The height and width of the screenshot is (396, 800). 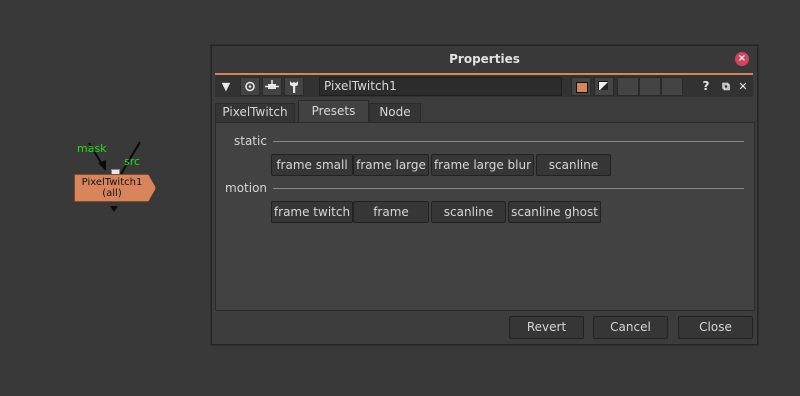 I want to click on settings-button, so click(x=294, y=86).